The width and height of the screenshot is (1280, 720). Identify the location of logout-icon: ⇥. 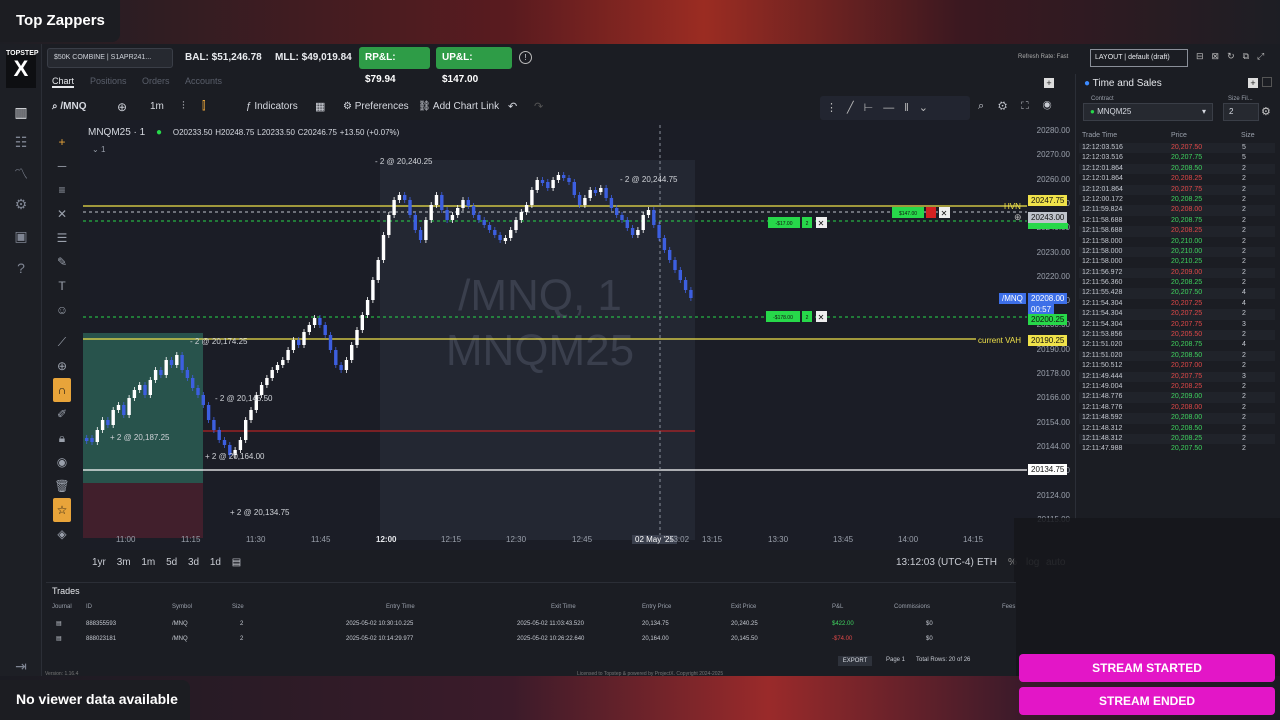
(21, 667).